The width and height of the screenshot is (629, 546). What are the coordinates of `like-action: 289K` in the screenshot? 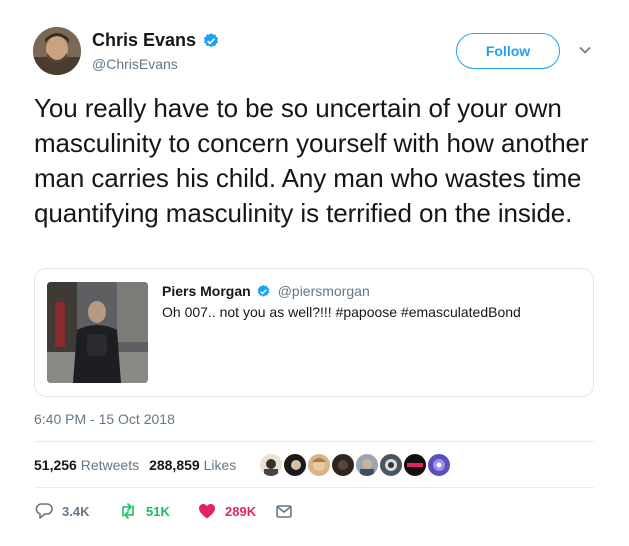 It's located at (226, 511).